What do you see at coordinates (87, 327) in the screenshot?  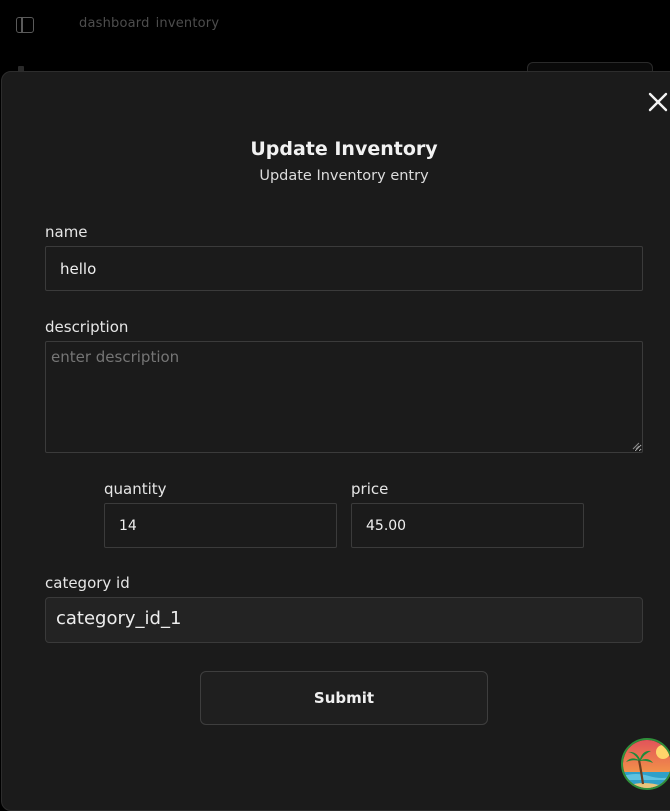 I see `description-label: description` at bounding box center [87, 327].